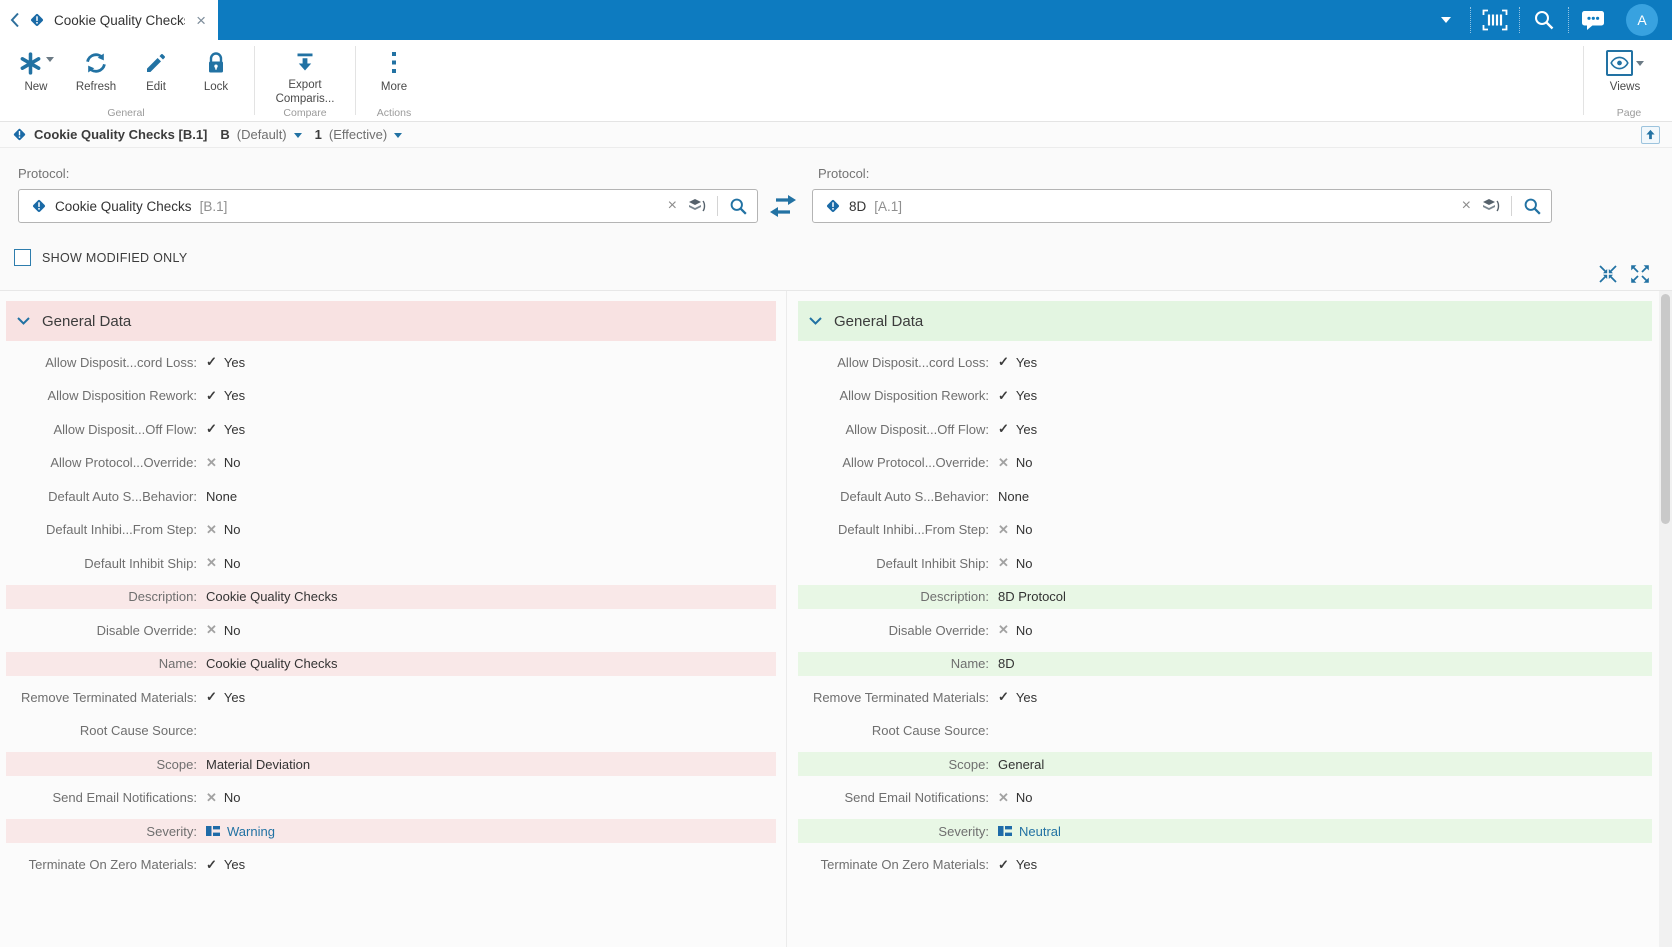 The height and width of the screenshot is (947, 1672). What do you see at coordinates (50, 59) in the screenshot?
I see `new-caret-icon` at bounding box center [50, 59].